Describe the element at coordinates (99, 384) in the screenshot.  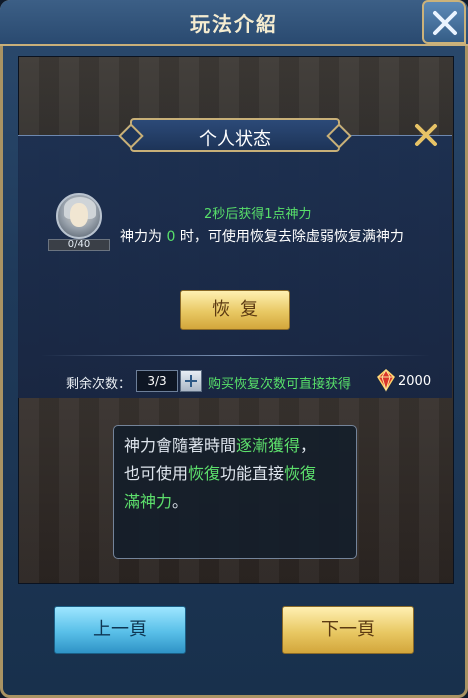
I see `remaining-label: 剩余次数：` at that location.